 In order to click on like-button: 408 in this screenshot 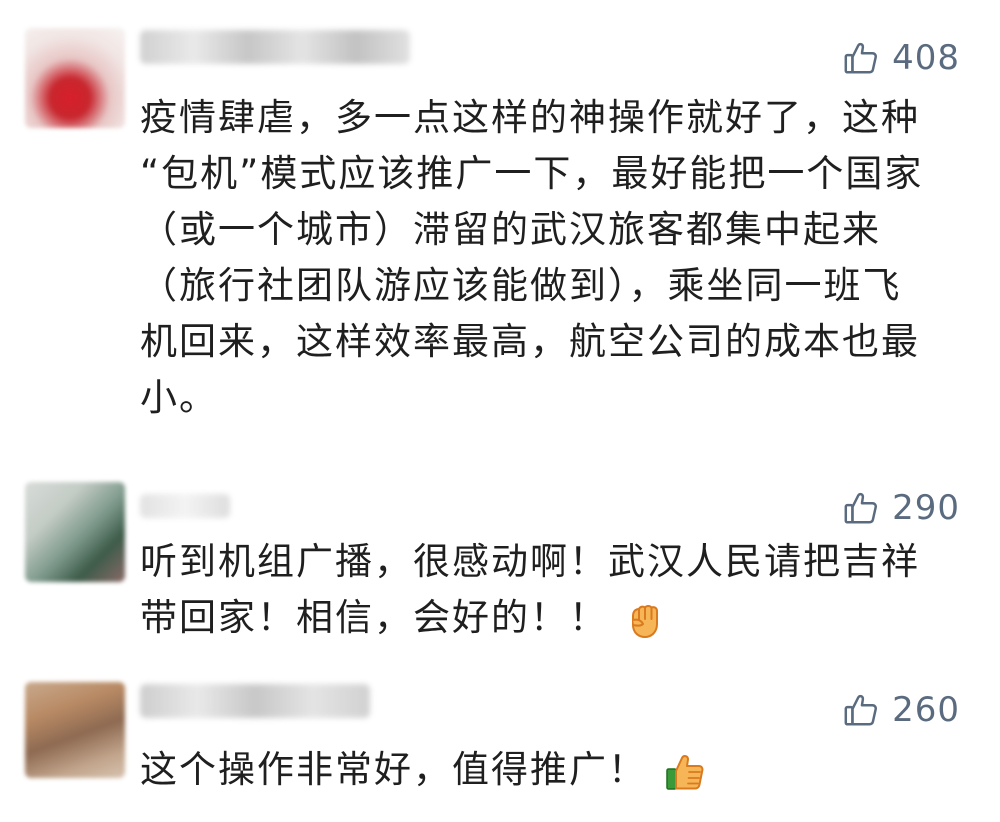, I will do `click(901, 58)`.